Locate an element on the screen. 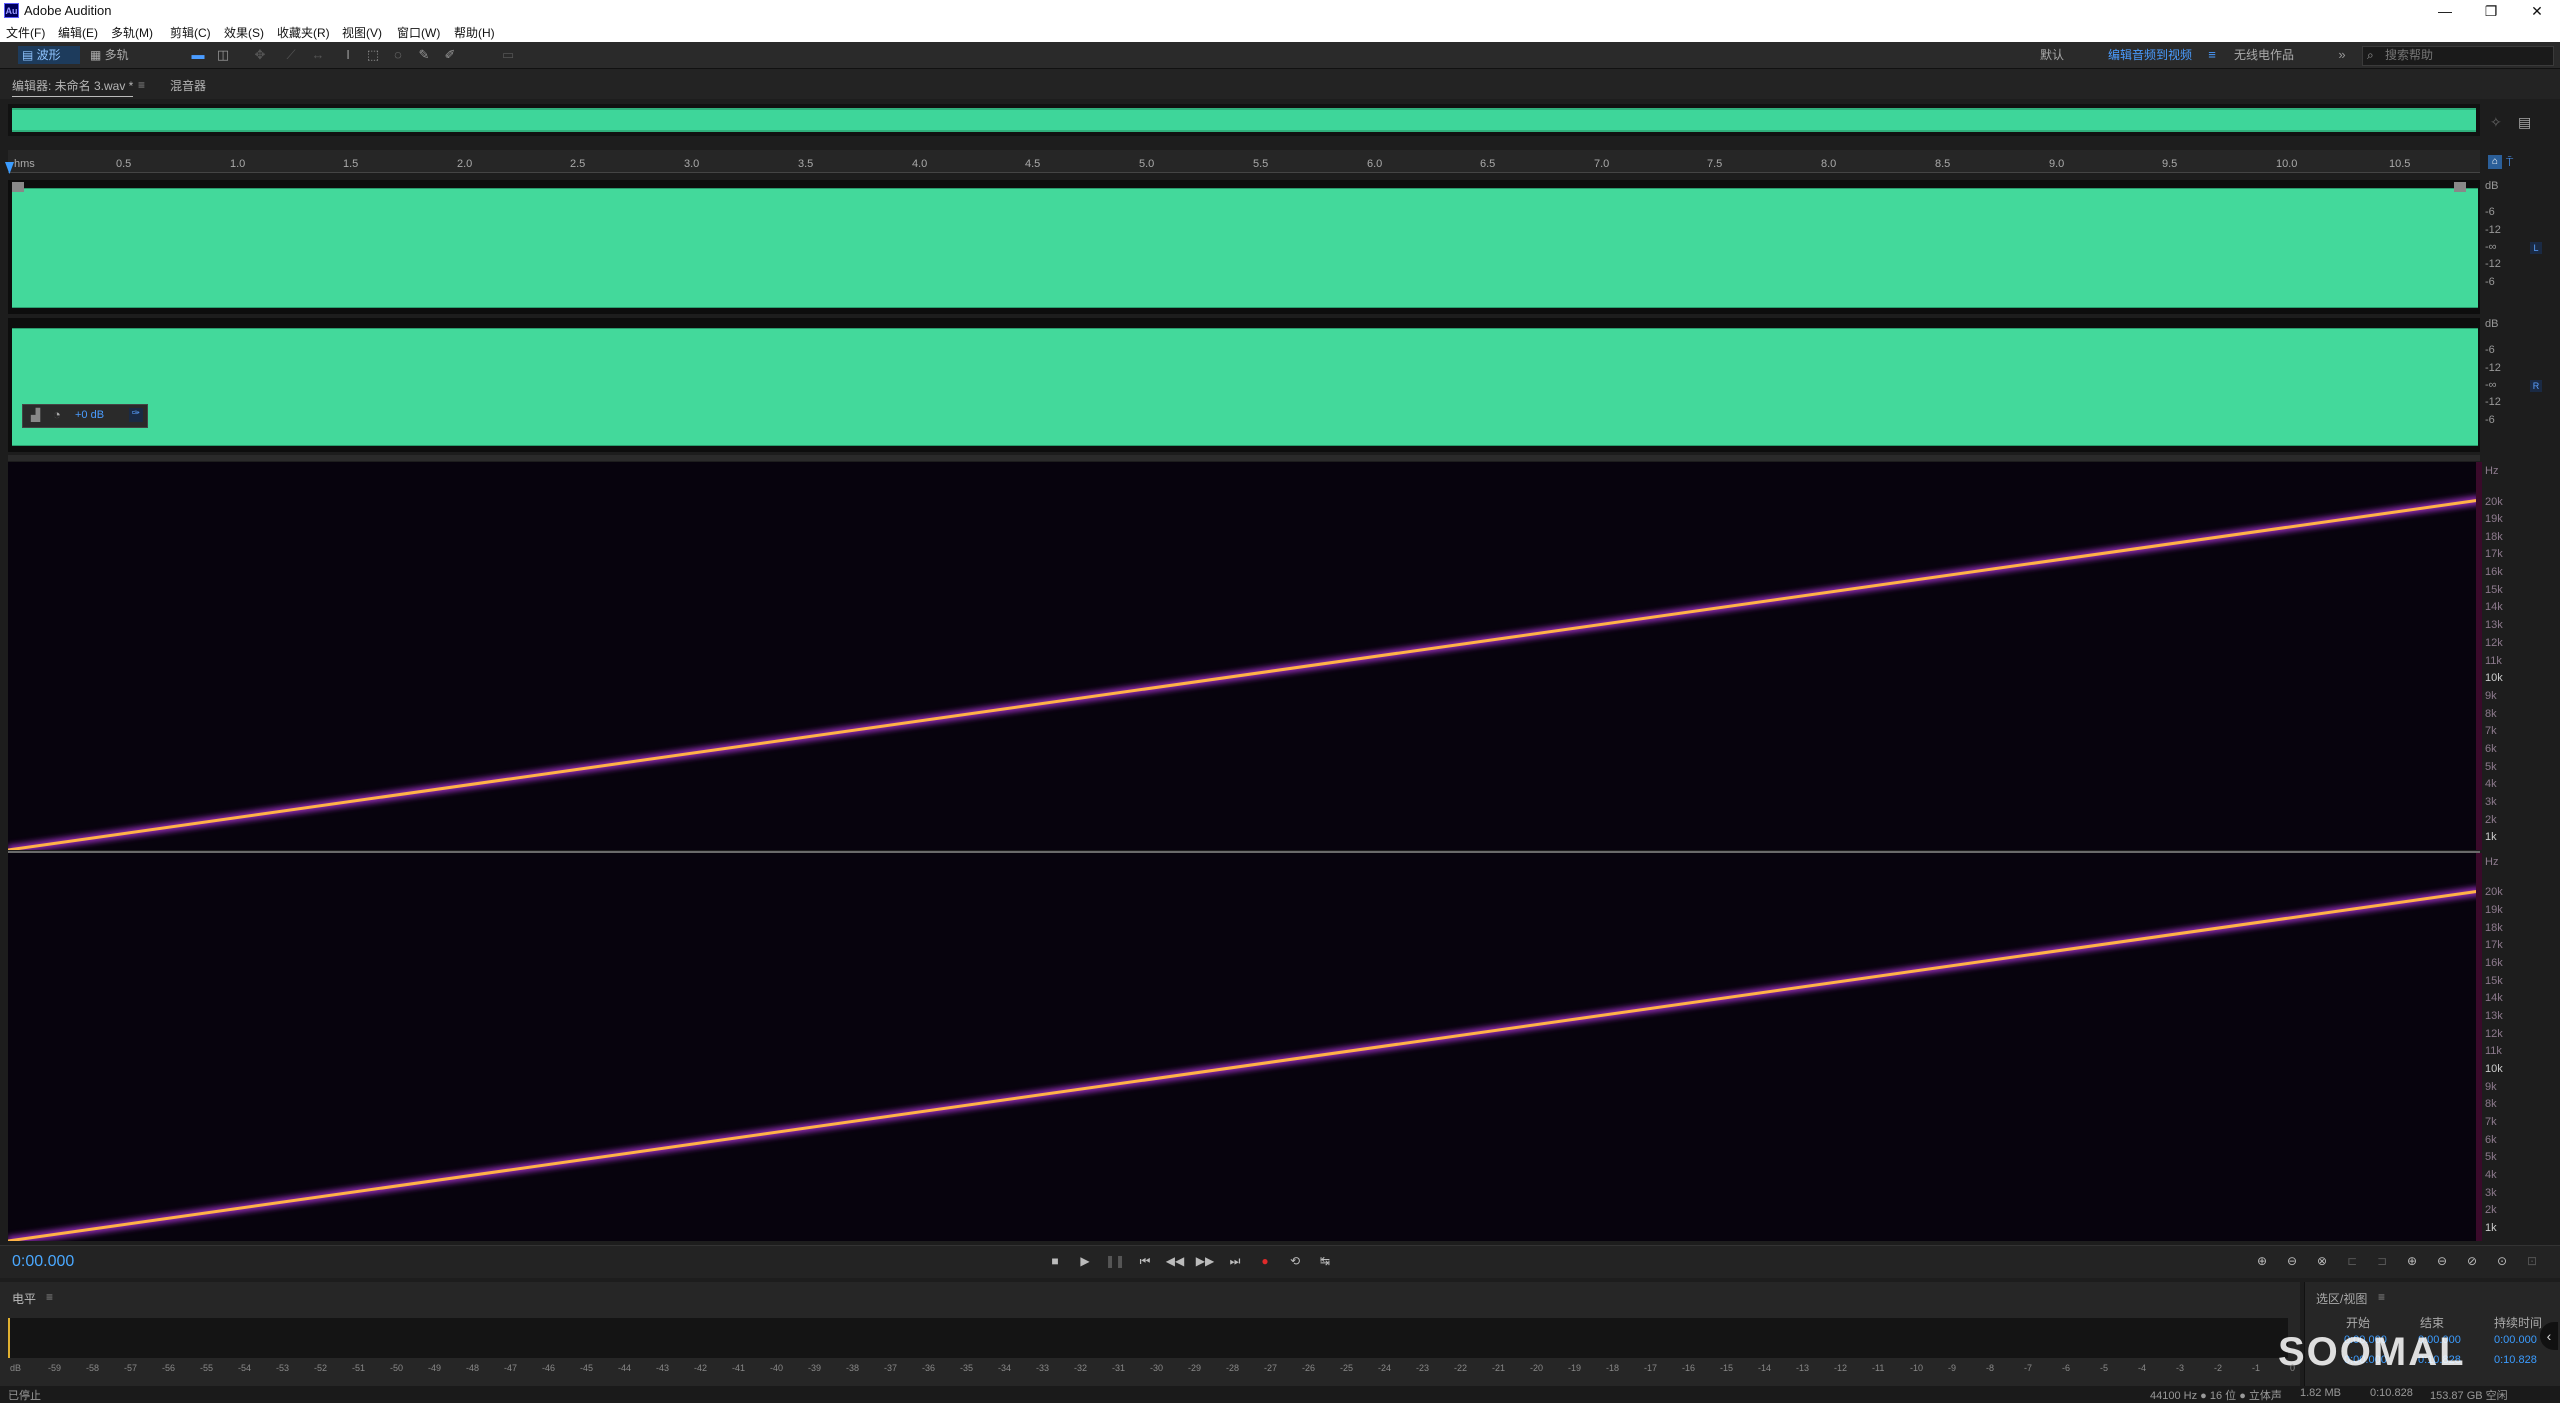 This screenshot has height=1403, width=2560. hz-label: 19k is located at coordinates (2494, 519).